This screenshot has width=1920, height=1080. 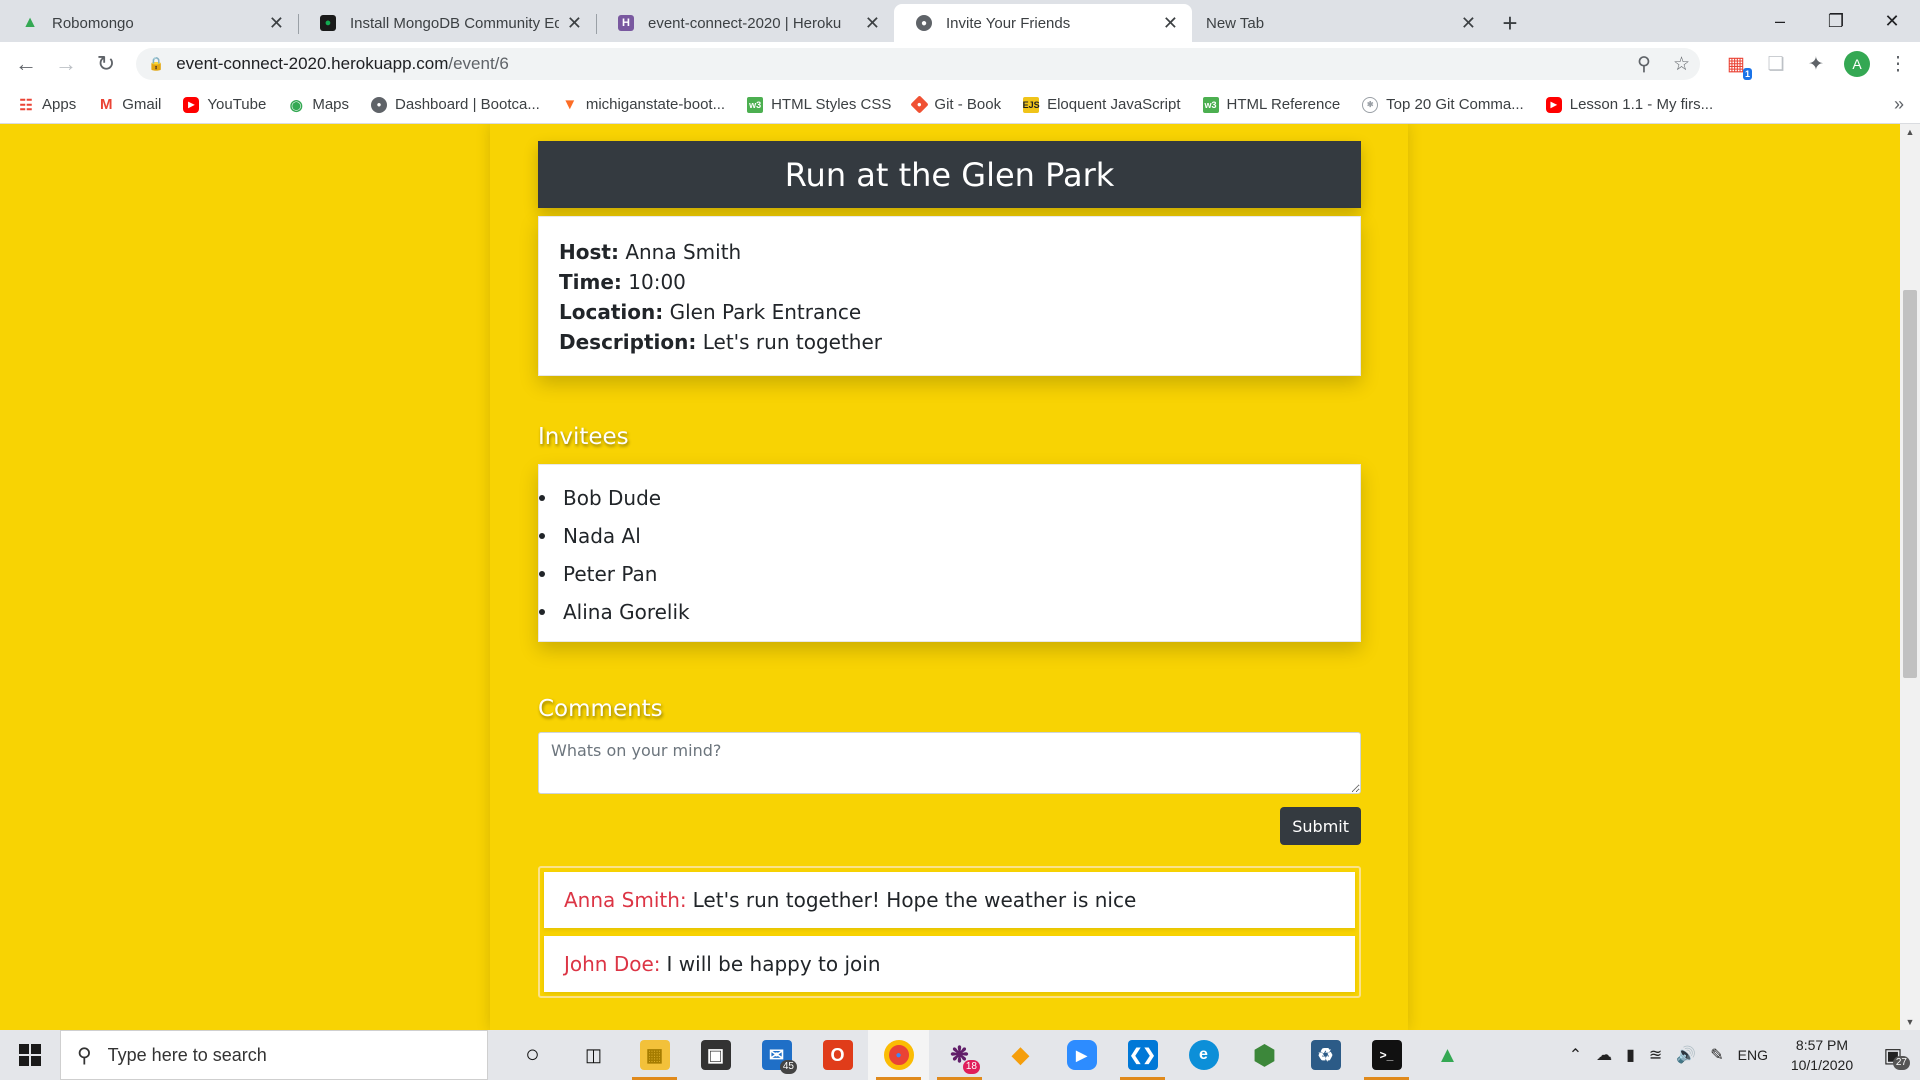 What do you see at coordinates (1575, 1055) in the screenshot?
I see `chevron-up-icon: ⌃` at bounding box center [1575, 1055].